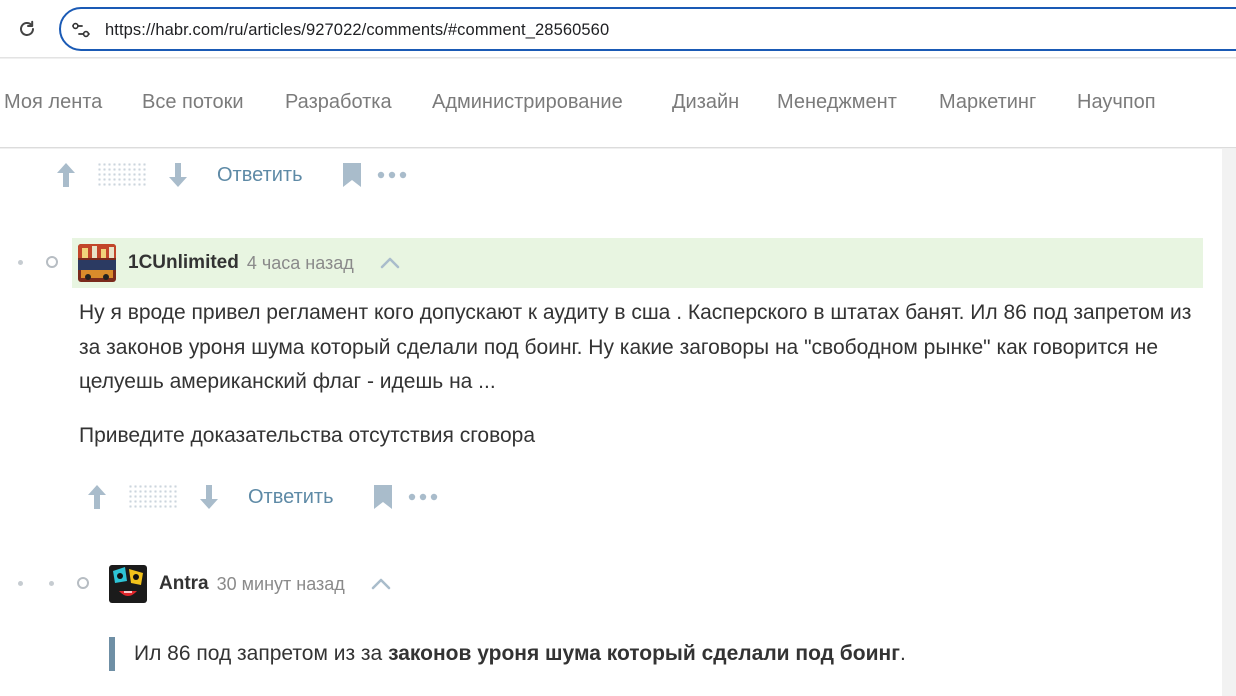 The image size is (1236, 696). Describe the element at coordinates (837, 102) in the screenshot. I see `nav-item-management: Менеджмент` at that location.